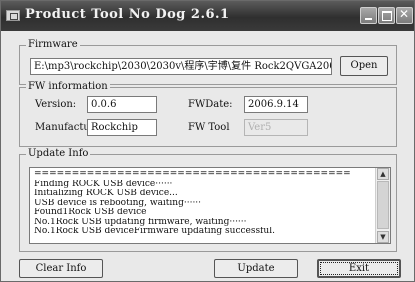 The image size is (415, 282). I want to click on window-title: Product Tool No Dog 2.6.1, so click(127, 14).